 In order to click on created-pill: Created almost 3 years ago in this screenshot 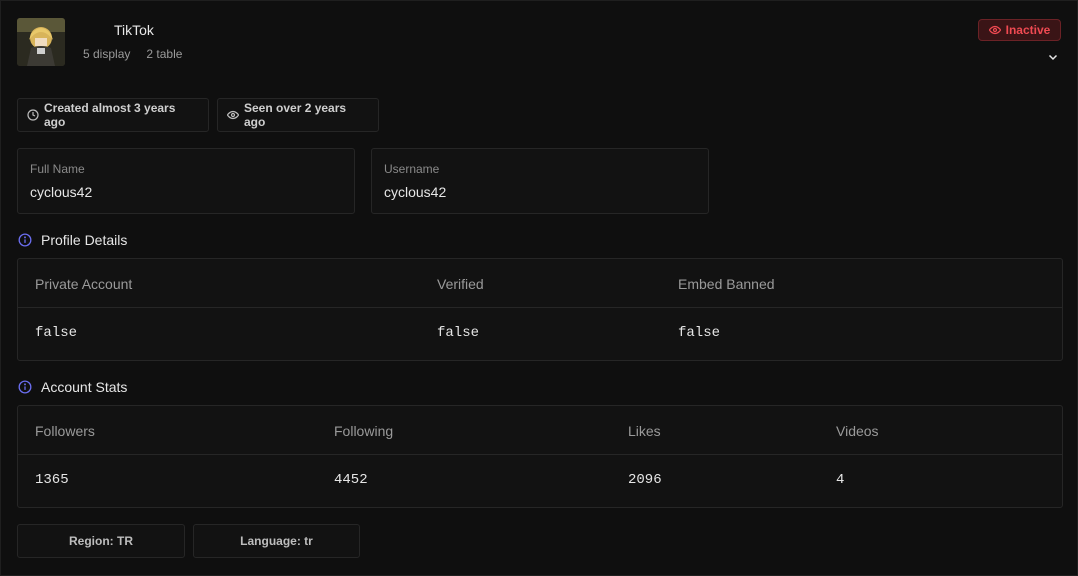, I will do `click(113, 115)`.